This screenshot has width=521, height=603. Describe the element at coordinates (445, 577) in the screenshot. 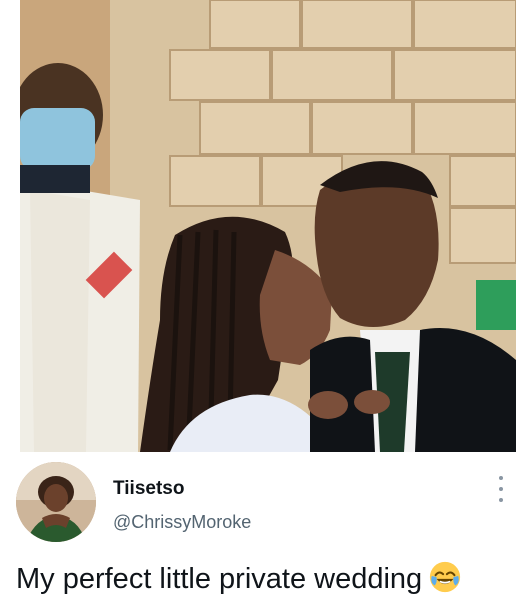

I see `face-with-tears-of-joy-emoji-icon` at that location.